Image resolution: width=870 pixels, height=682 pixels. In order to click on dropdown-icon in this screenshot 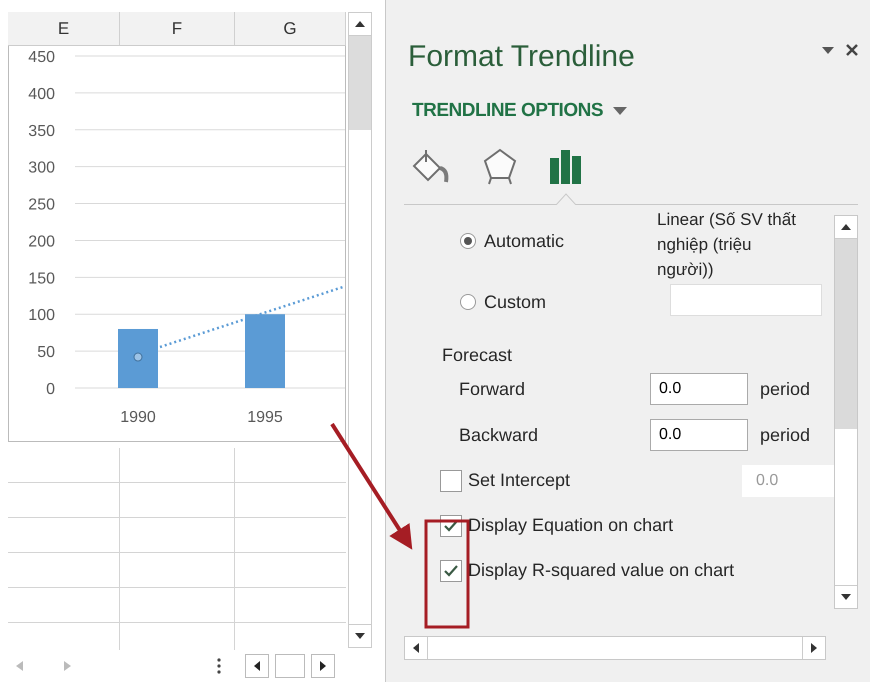, I will do `click(828, 50)`.